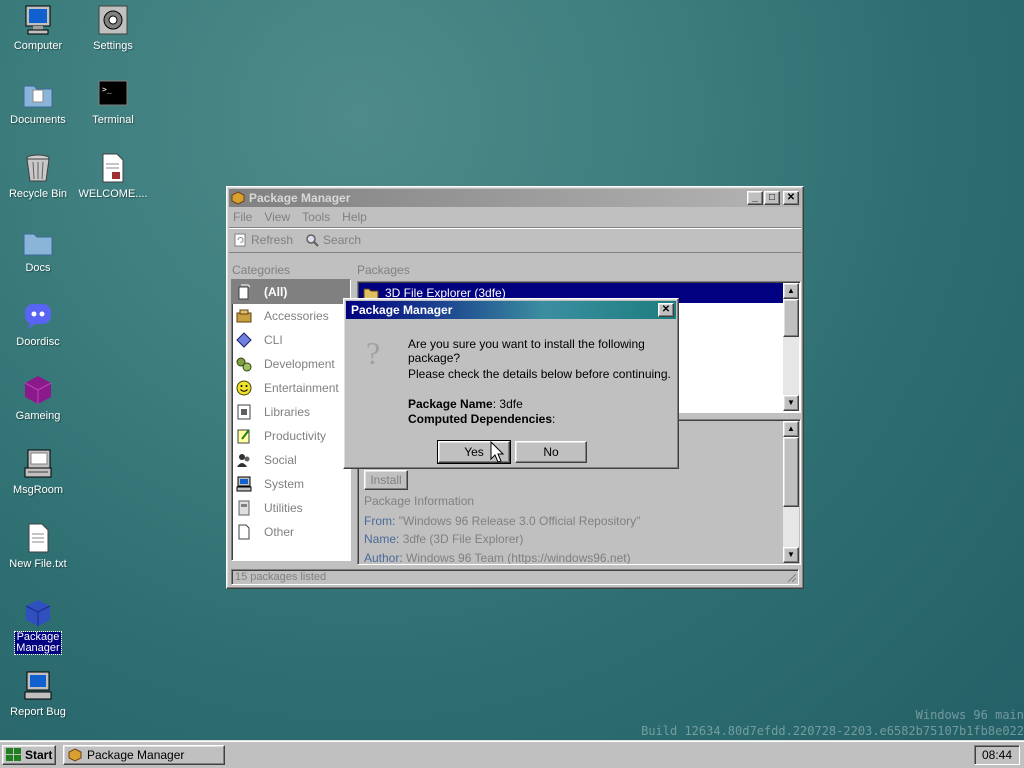 This screenshot has width=1024, height=768. Describe the element at coordinates (511, 310) in the screenshot. I see `dialog-titlebar: Package Manager ✕` at that location.